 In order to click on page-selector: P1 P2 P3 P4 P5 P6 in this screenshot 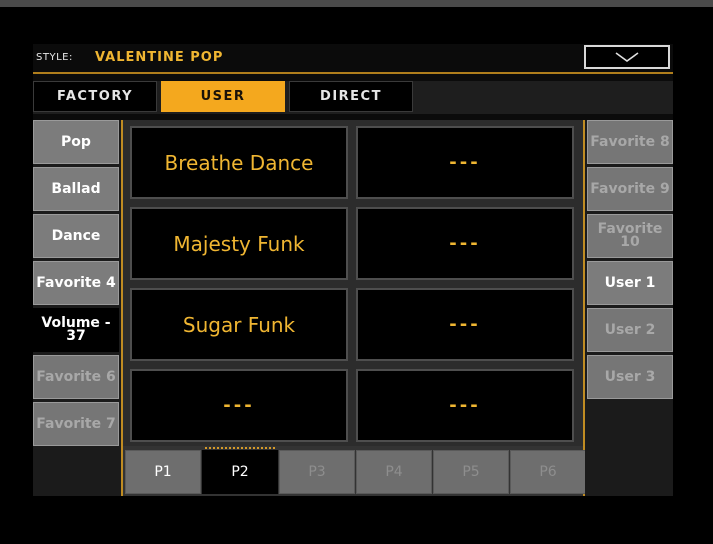, I will do `click(354, 471)`.